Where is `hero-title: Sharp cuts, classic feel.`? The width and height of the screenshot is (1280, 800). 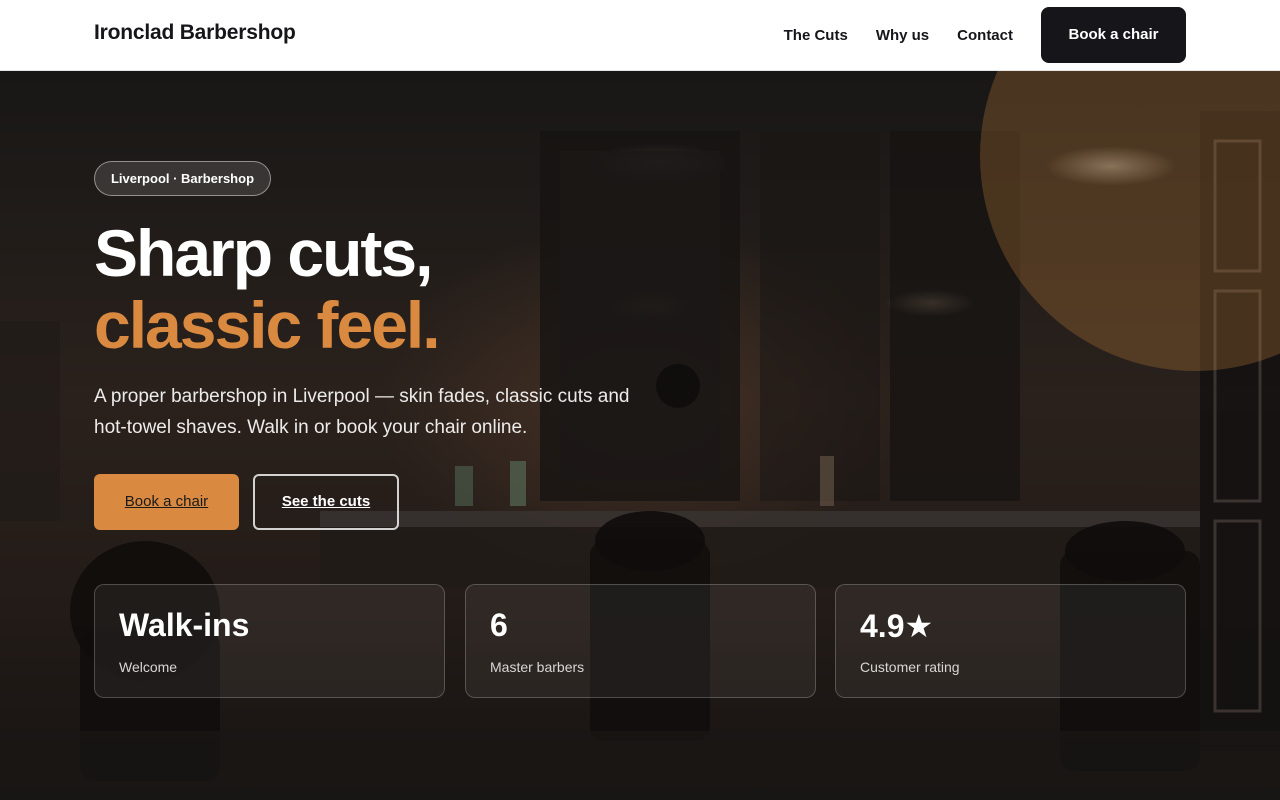
hero-title: Sharp cuts, classic feel. is located at coordinates (267, 289).